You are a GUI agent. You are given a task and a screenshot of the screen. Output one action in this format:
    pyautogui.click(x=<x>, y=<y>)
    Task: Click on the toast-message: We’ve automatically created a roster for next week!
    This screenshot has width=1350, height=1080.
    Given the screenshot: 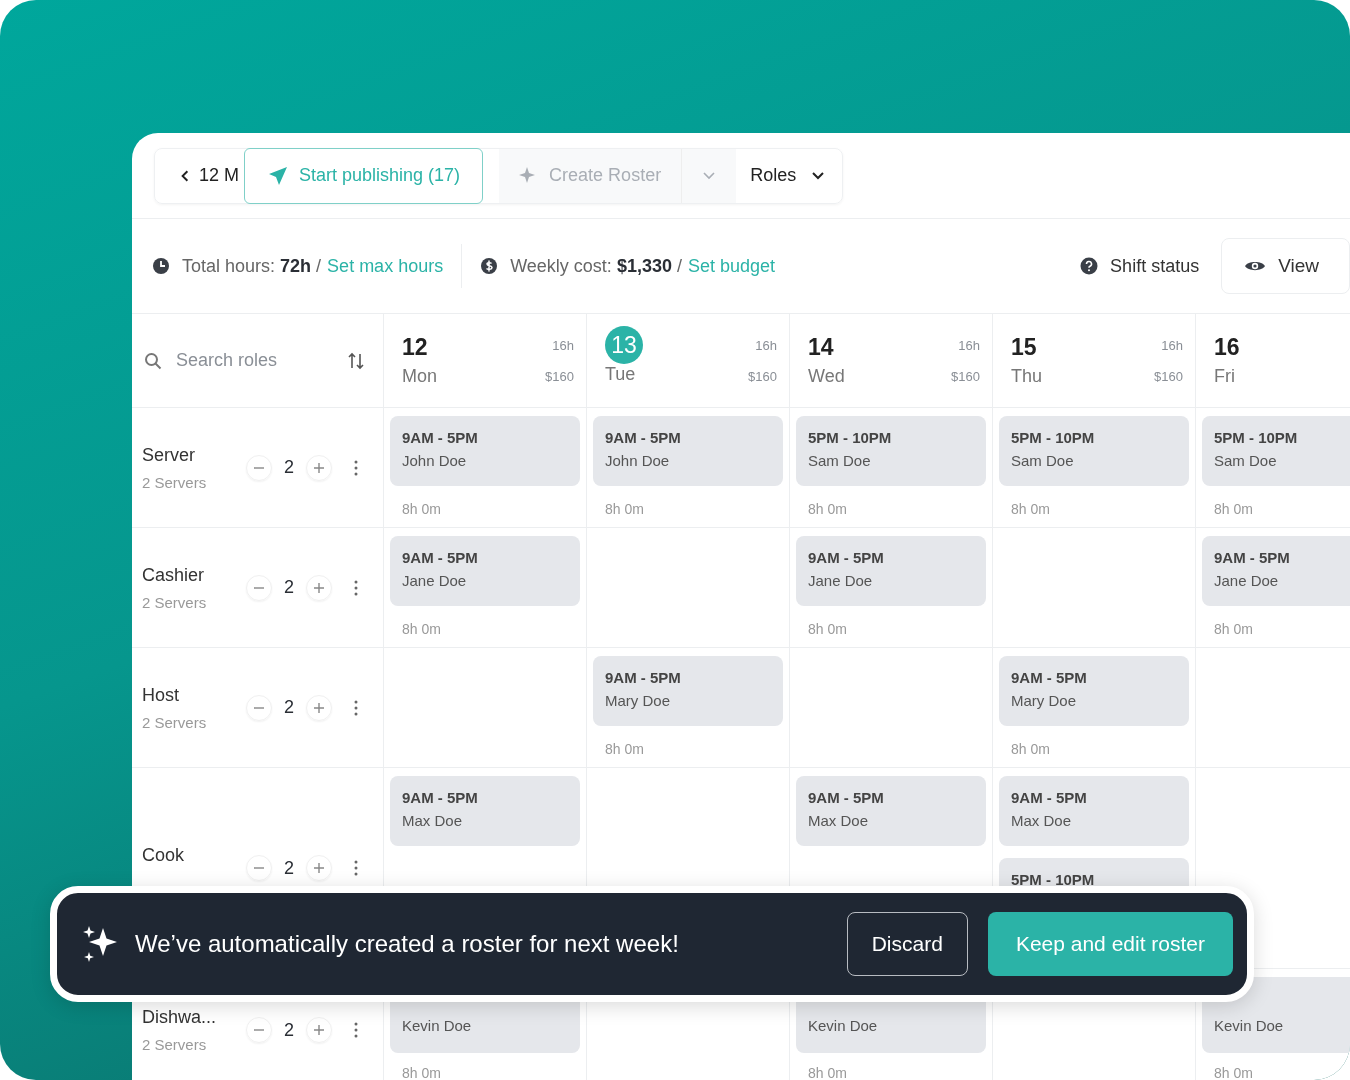 What is the action you would take?
    pyautogui.click(x=407, y=944)
    